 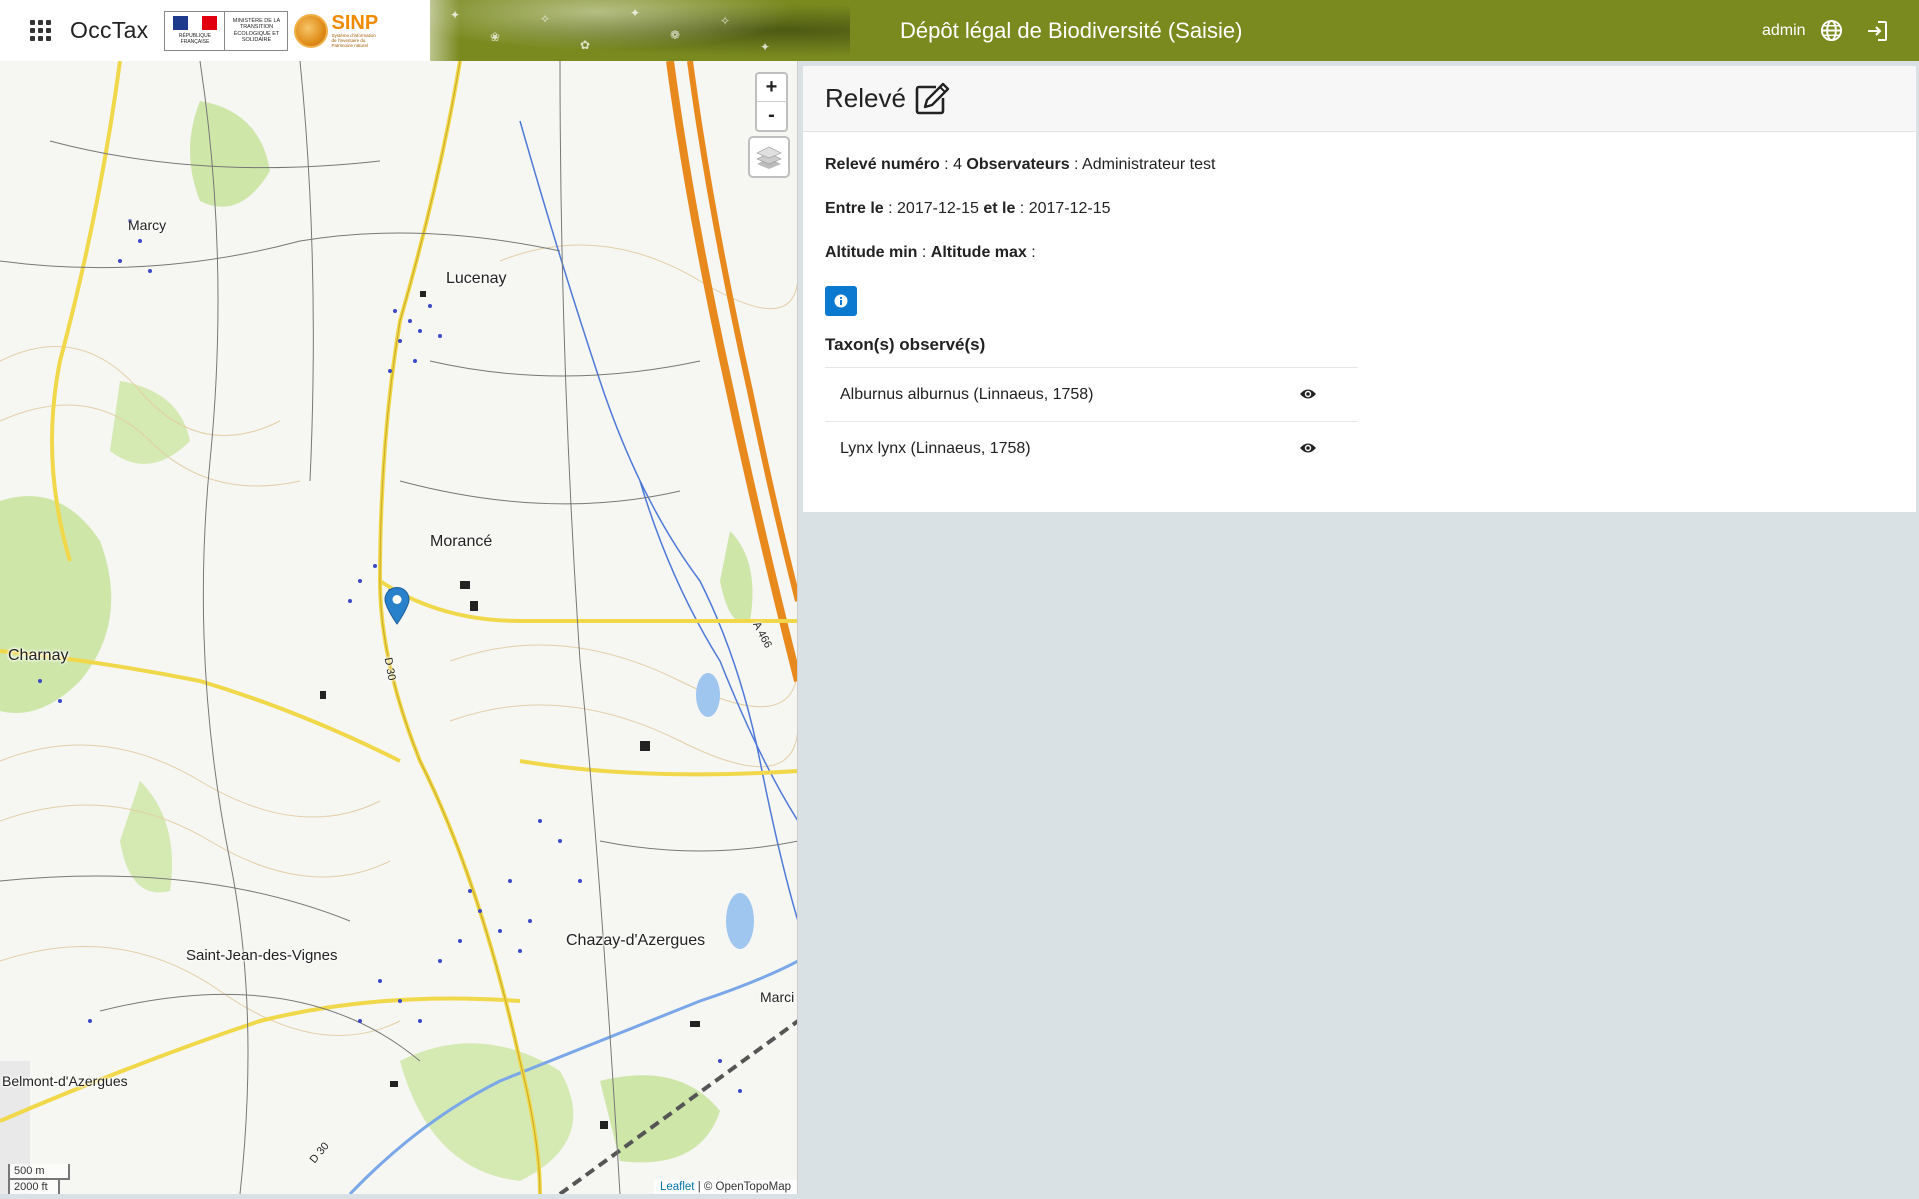 What do you see at coordinates (967, 394) in the screenshot?
I see `taxon-name: Alburnus alburnus (Linnaeus, 1758)` at bounding box center [967, 394].